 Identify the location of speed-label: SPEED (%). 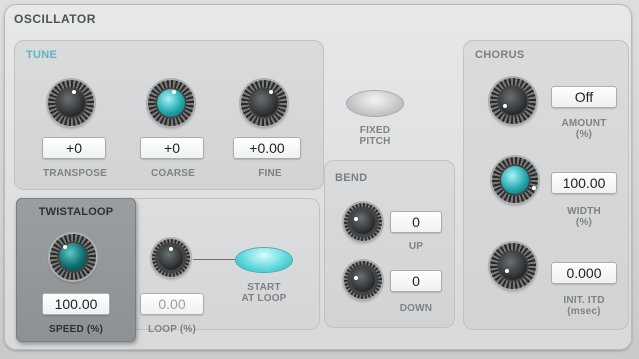
(76, 329).